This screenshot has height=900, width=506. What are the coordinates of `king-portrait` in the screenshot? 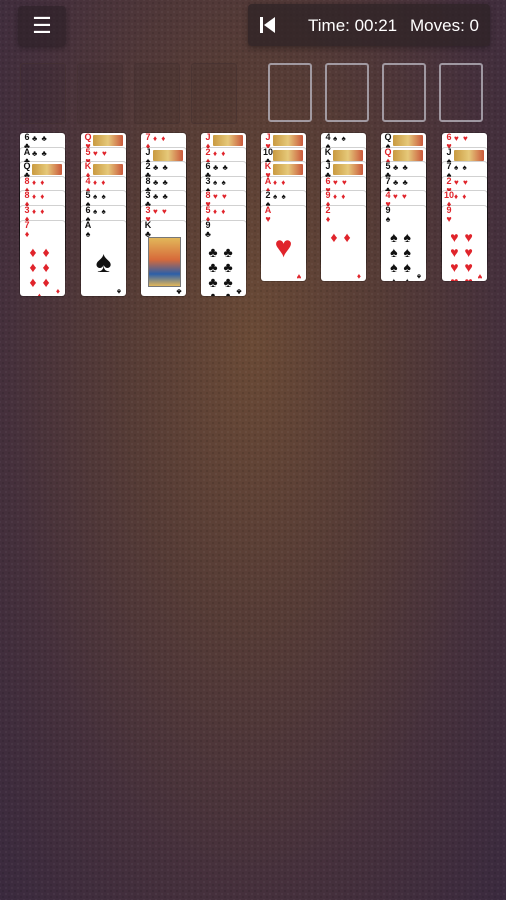 It's located at (164, 261).